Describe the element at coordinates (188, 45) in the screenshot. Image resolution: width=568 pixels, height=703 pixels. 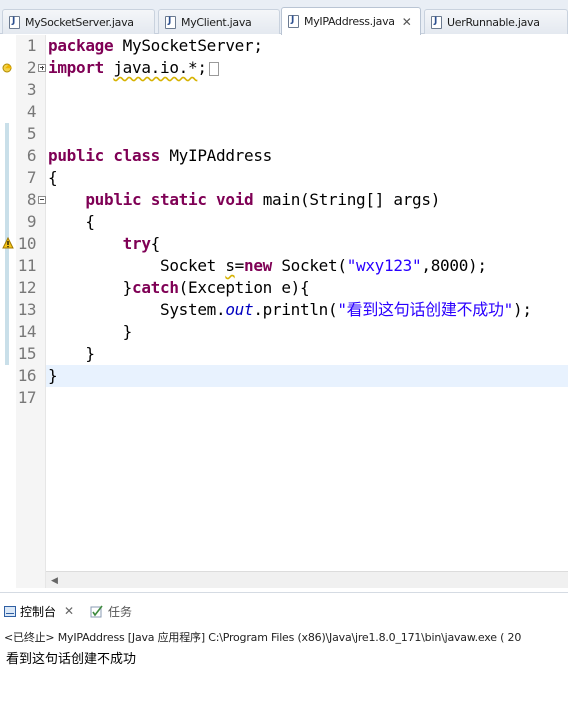
I see `code-token: MySocketServer;` at that location.